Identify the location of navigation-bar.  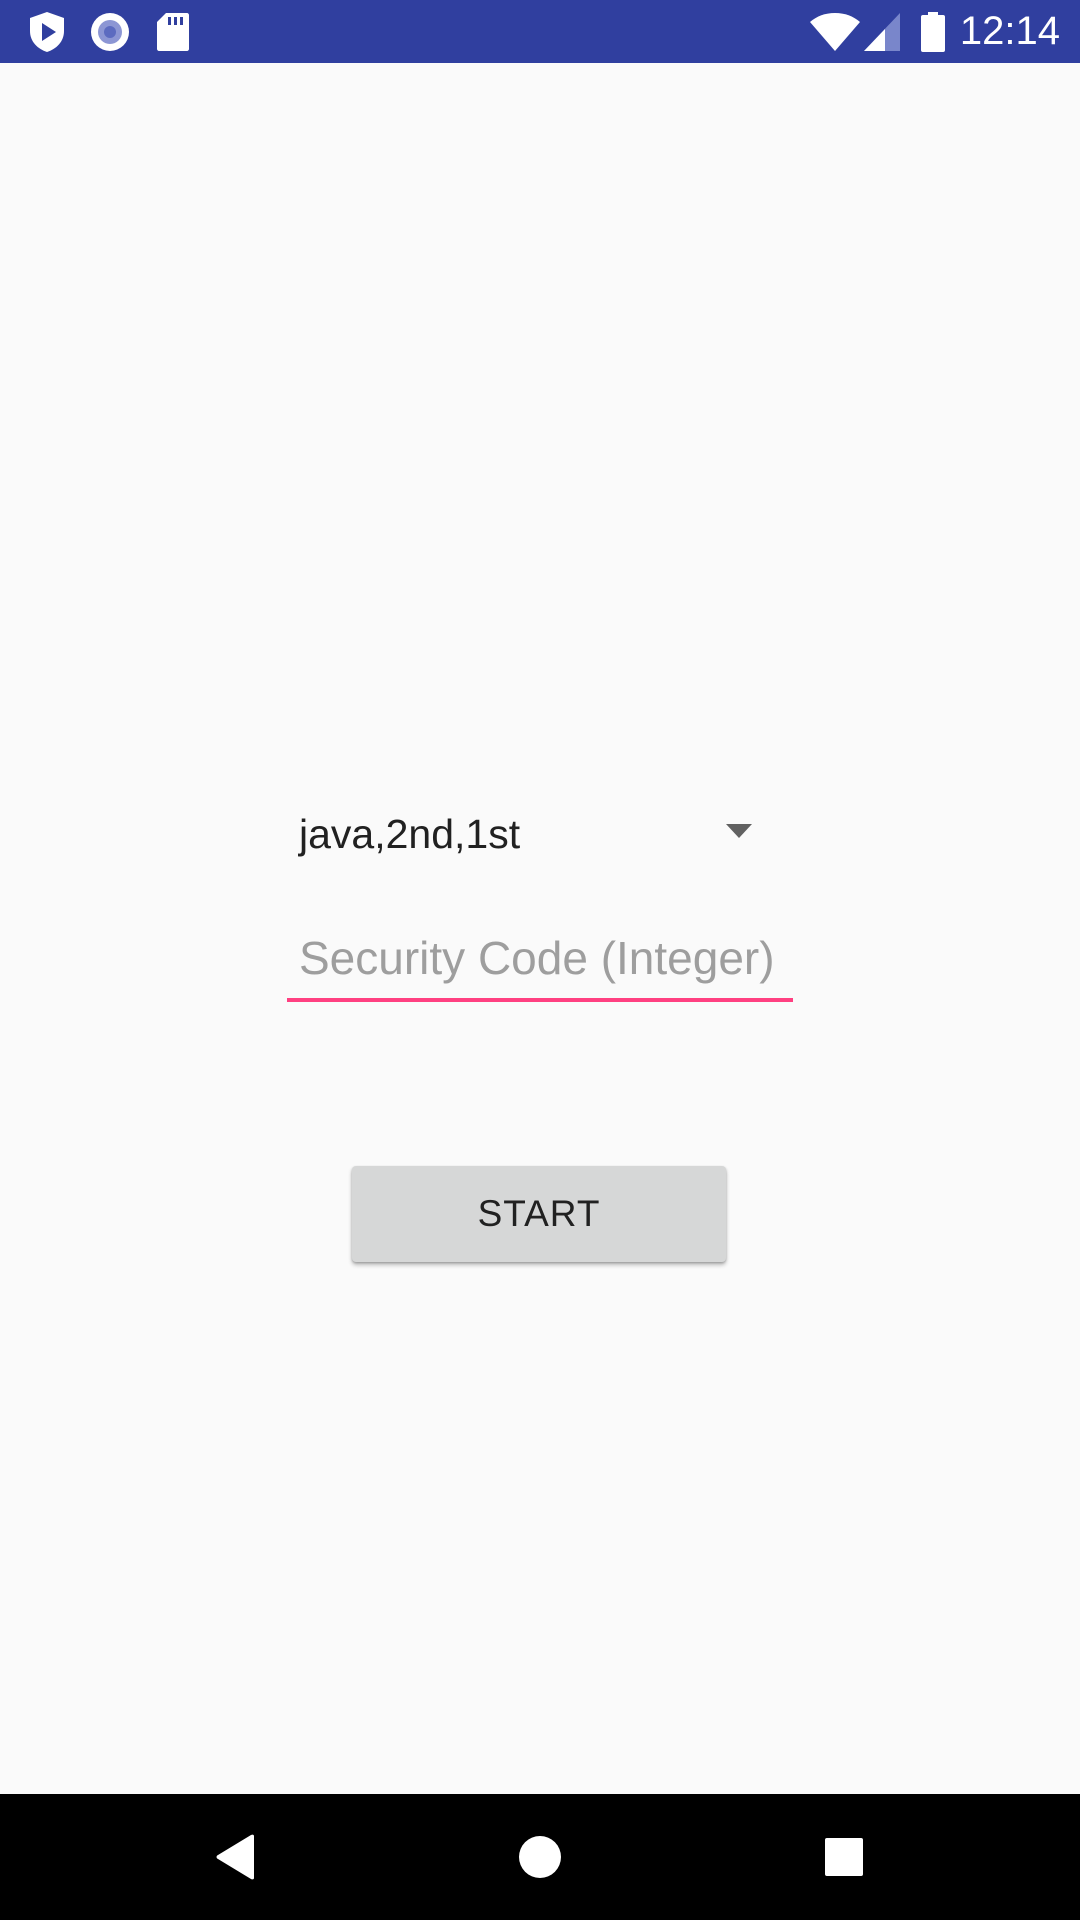
(540, 1857).